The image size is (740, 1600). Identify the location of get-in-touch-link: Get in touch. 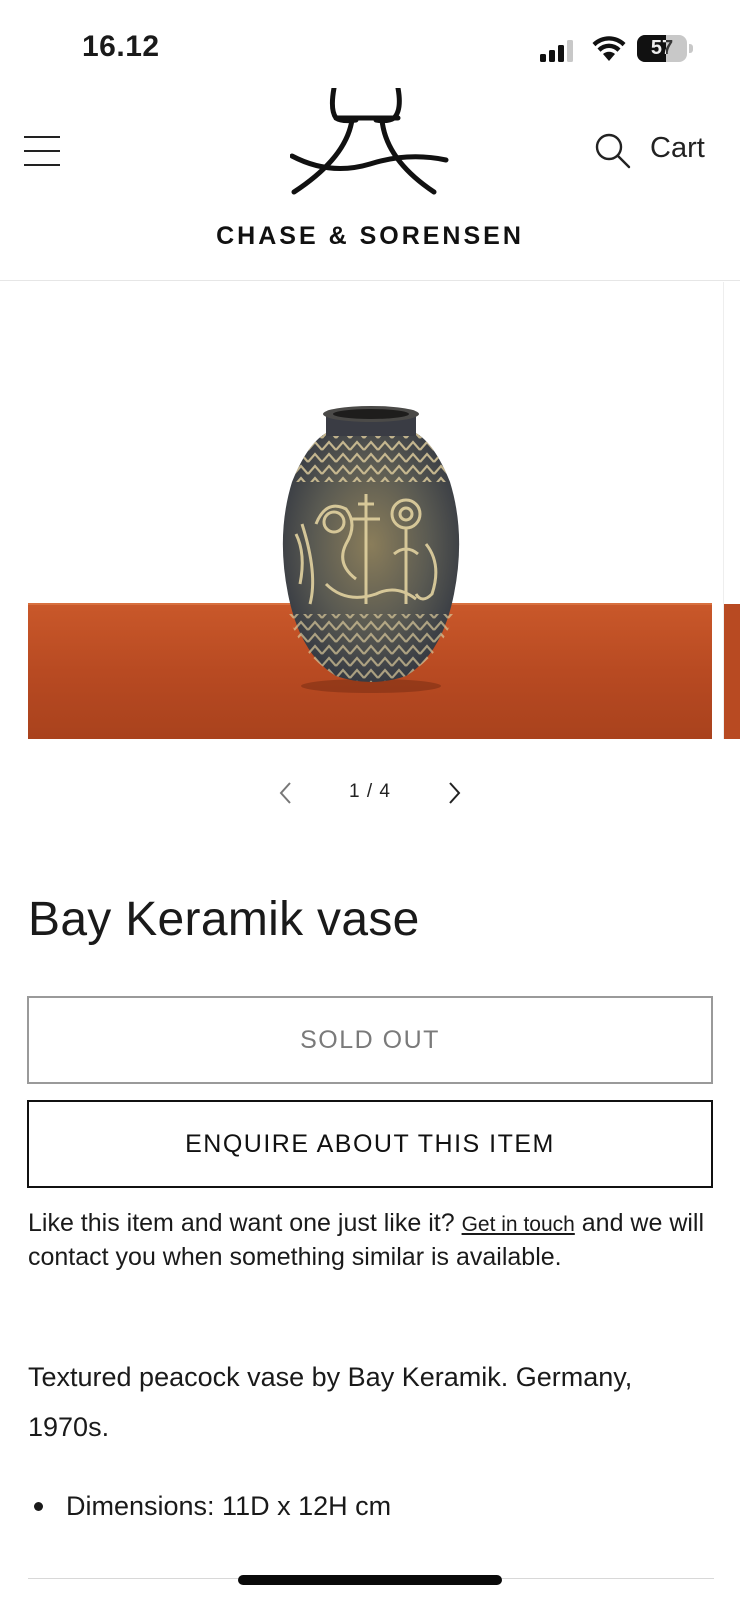
(518, 1224).